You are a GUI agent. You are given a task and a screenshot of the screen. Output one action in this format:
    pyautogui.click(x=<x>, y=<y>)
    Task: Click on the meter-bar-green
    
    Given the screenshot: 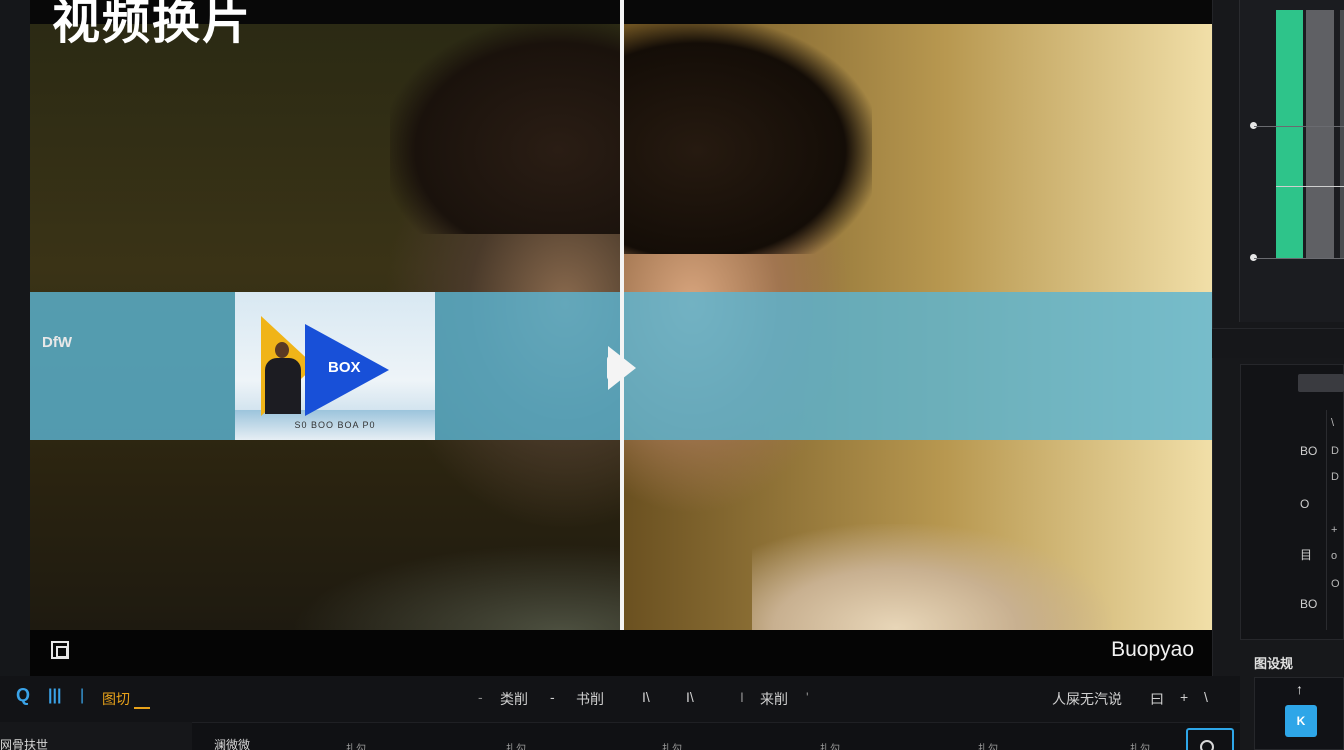 What is the action you would take?
    pyautogui.click(x=1289, y=134)
    